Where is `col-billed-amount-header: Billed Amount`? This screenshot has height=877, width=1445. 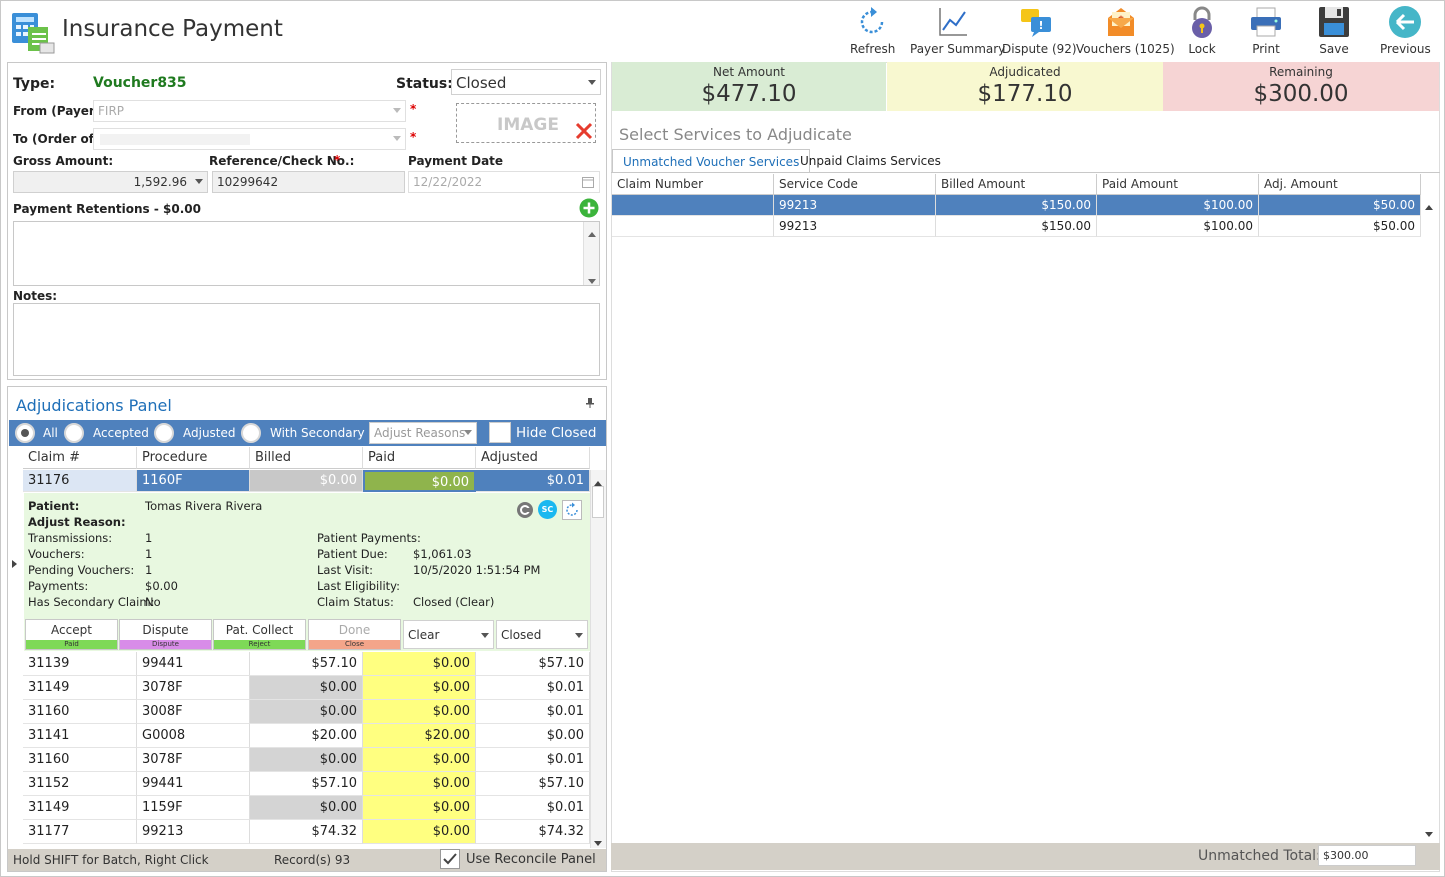
col-billed-amount-header: Billed Amount is located at coordinates (1016, 184).